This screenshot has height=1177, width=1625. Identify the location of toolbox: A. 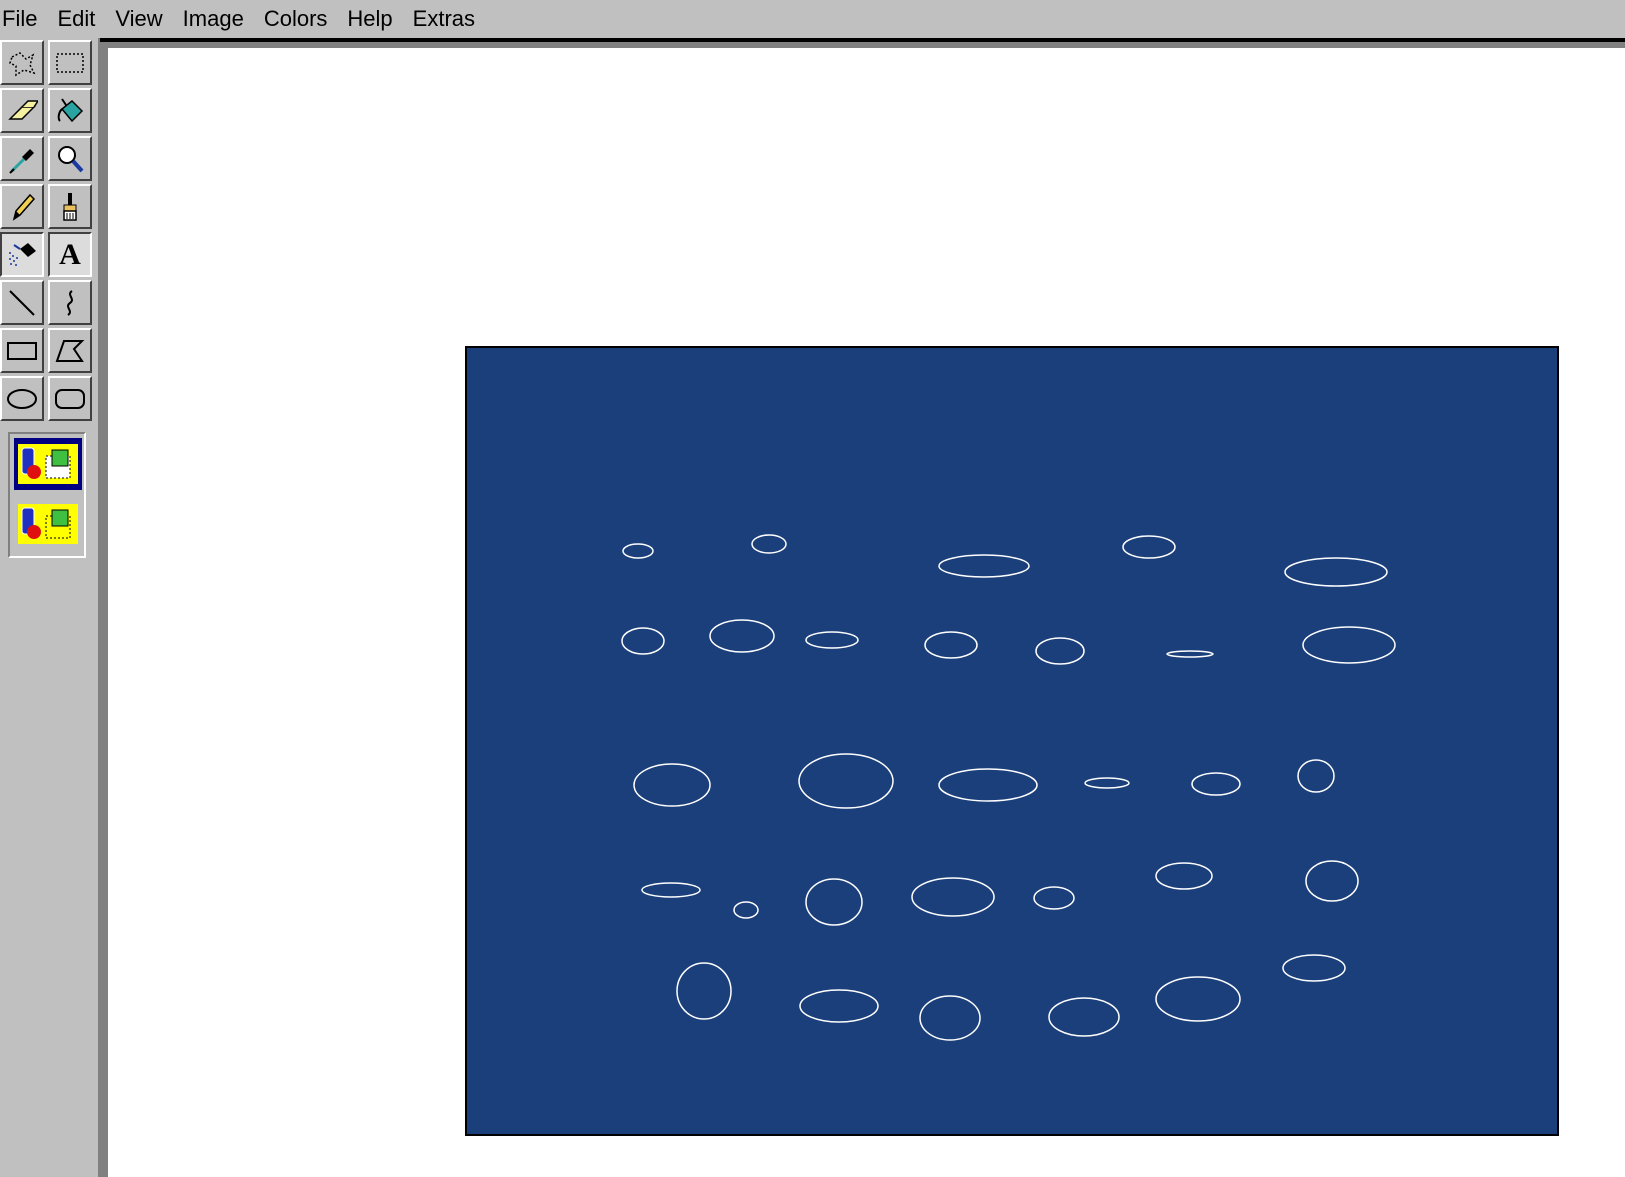
(50, 607).